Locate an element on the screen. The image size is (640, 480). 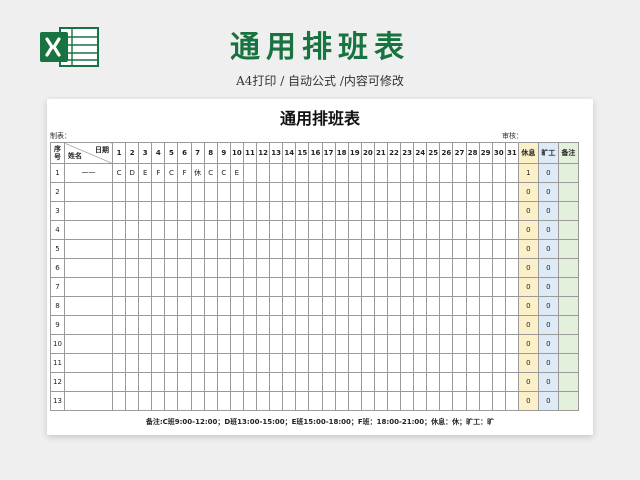
shift-cell: E is located at coordinates (236, 173).